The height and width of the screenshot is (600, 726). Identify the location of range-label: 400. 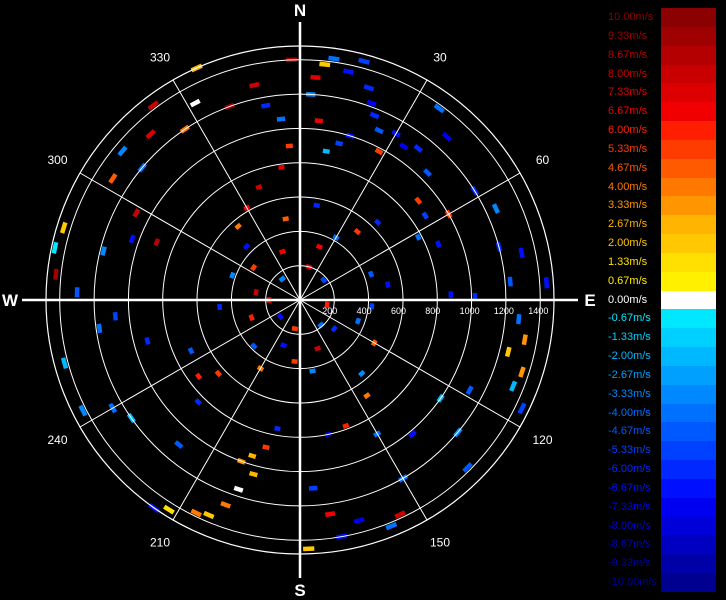
(364, 311).